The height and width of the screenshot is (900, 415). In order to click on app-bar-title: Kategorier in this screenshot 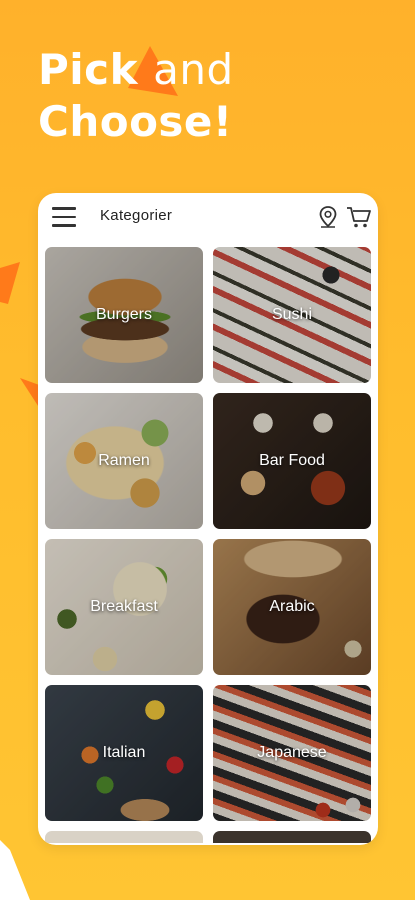, I will do `click(136, 215)`.